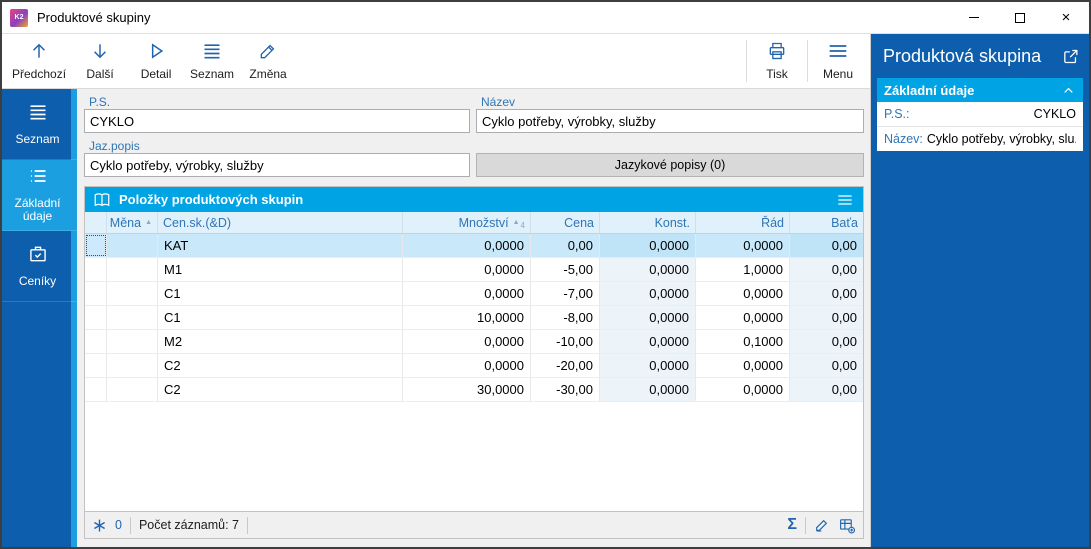 The height and width of the screenshot is (549, 1091). Describe the element at coordinates (980, 90) in the screenshot. I see `card-header: Základní údaje` at that location.